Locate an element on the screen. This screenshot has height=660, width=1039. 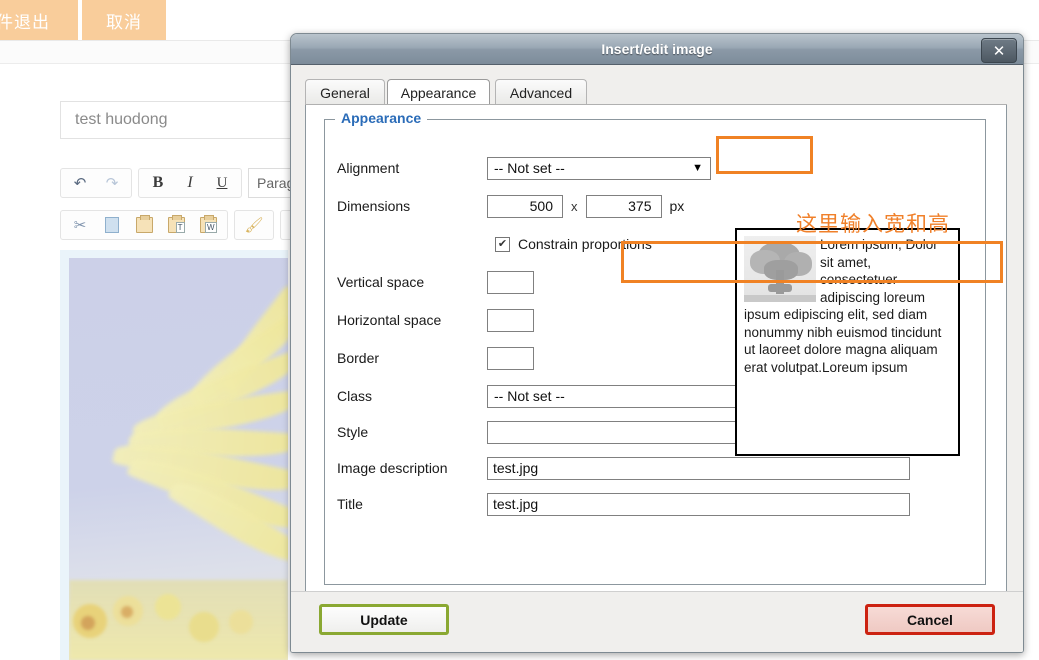
dialog-titlebar: Insert/edit image ✕ is located at coordinates (657, 49).